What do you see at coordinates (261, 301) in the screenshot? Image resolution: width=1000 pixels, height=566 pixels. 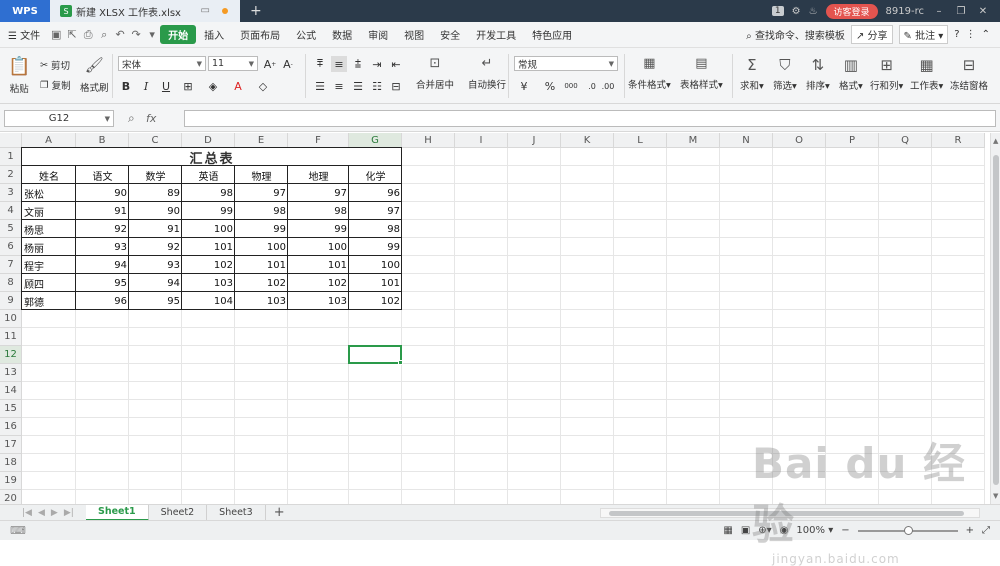 I see `score-cell: 103` at bounding box center [261, 301].